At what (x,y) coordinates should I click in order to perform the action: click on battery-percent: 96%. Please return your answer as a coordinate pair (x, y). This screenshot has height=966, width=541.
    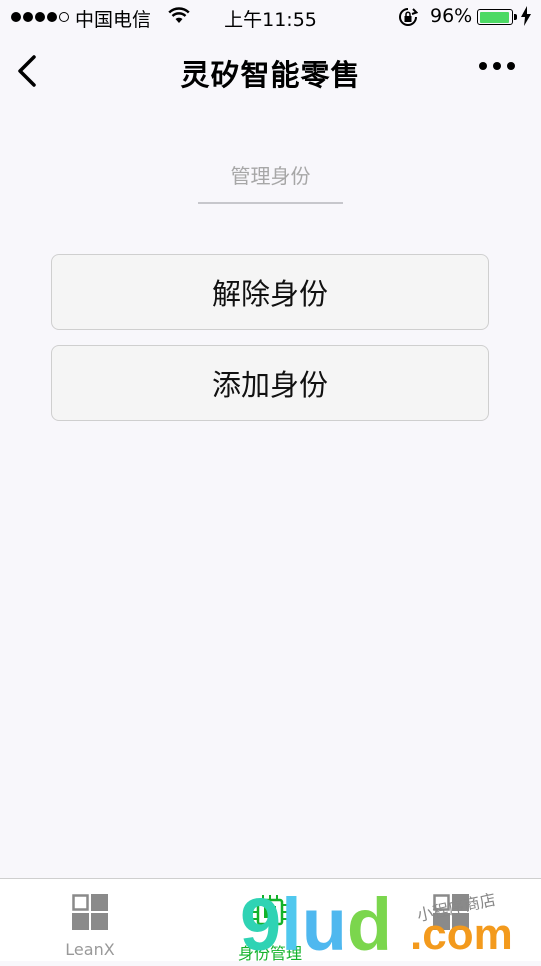
    Looking at the image, I should click on (451, 16).